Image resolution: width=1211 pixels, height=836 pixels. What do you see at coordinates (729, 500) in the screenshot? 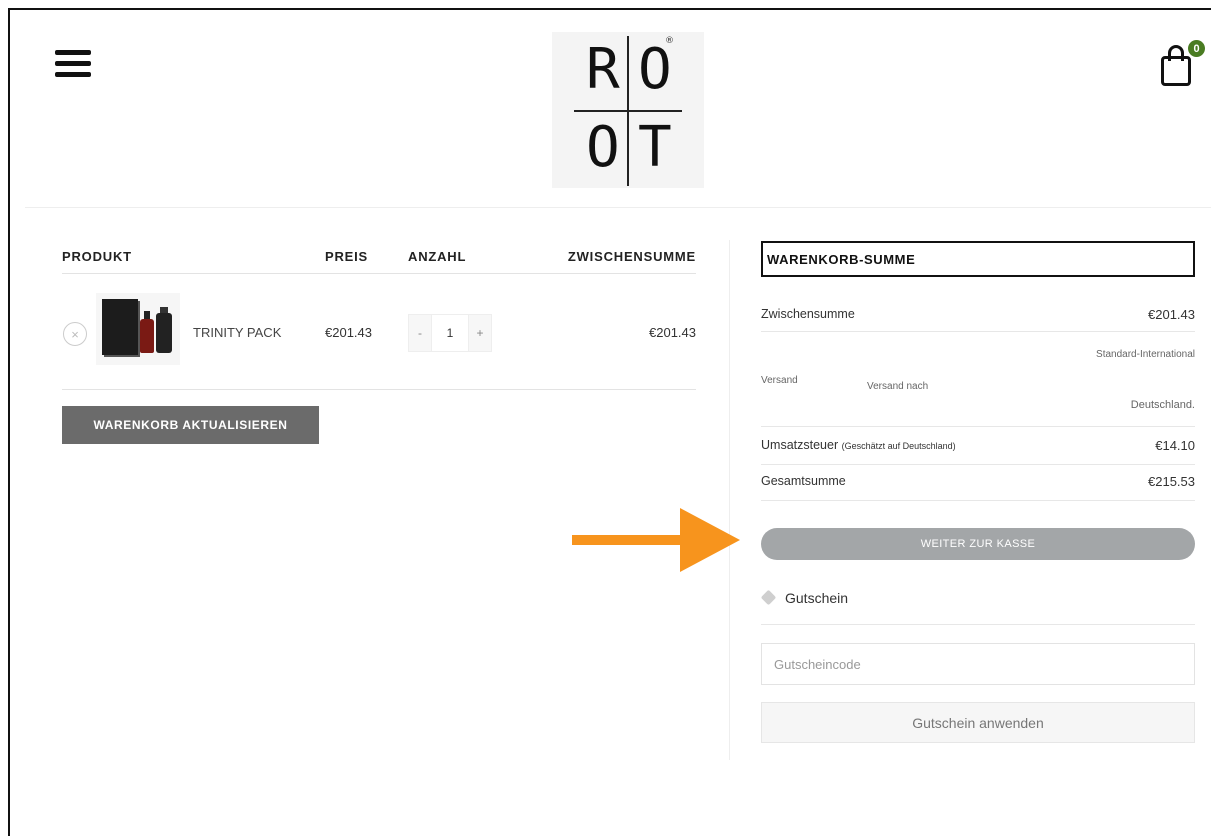
I see `column-divider` at bounding box center [729, 500].